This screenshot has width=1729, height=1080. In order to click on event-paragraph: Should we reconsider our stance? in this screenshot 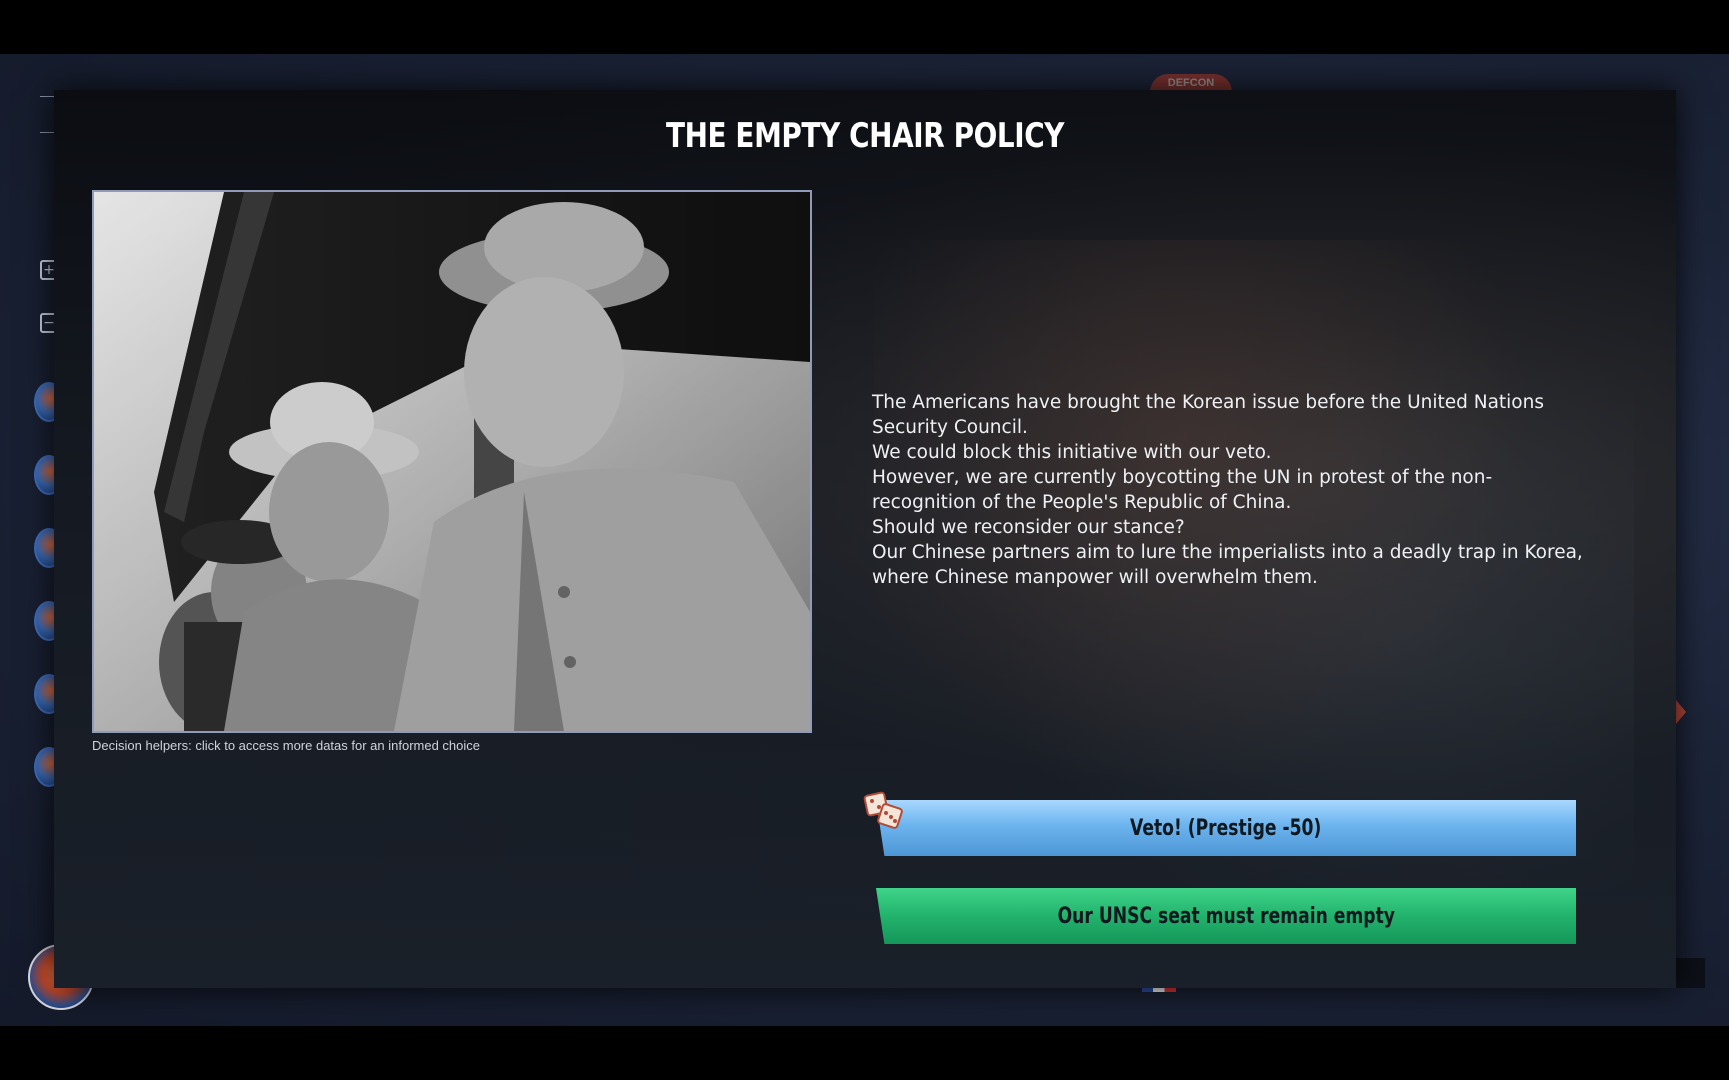, I will do `click(1028, 527)`.